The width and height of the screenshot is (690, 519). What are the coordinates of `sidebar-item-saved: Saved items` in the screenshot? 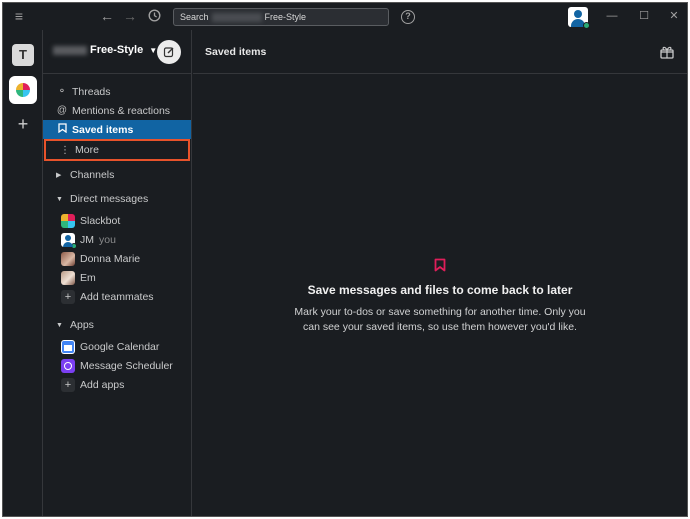 It's located at (117, 129).